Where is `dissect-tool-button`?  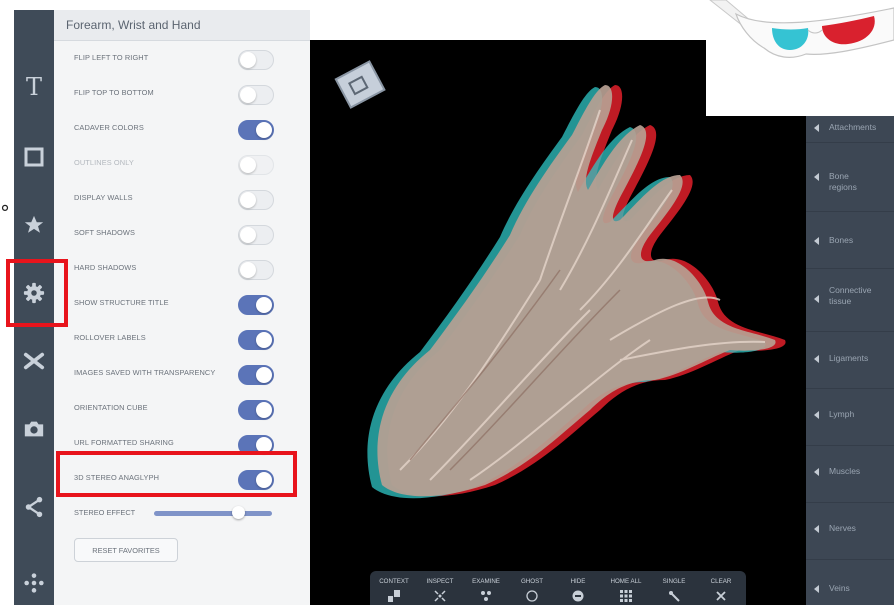
dissect-tool-button is located at coordinates (34, 361).